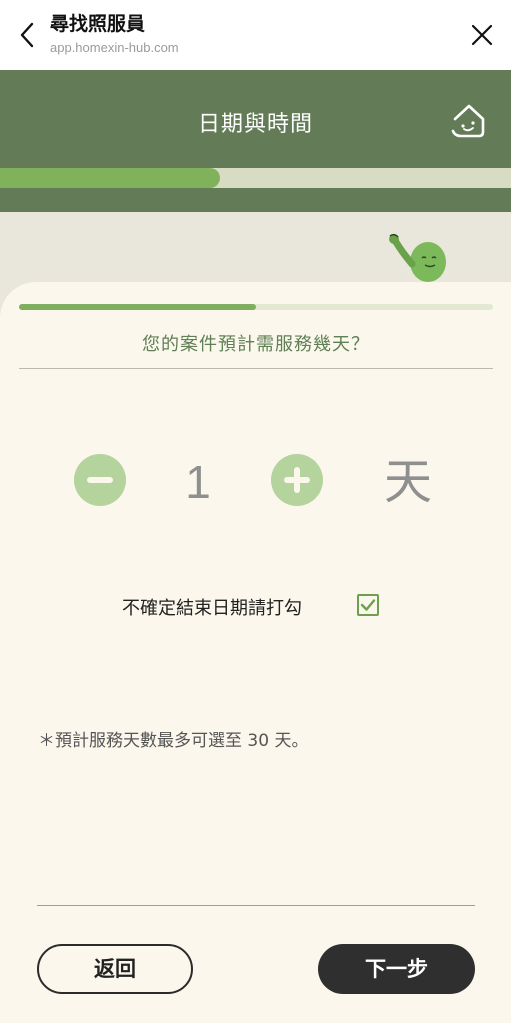 The width and height of the screenshot is (511, 1023). I want to click on uncertain-end-date-row: 不確定結束日期請打勾, so click(255, 606).